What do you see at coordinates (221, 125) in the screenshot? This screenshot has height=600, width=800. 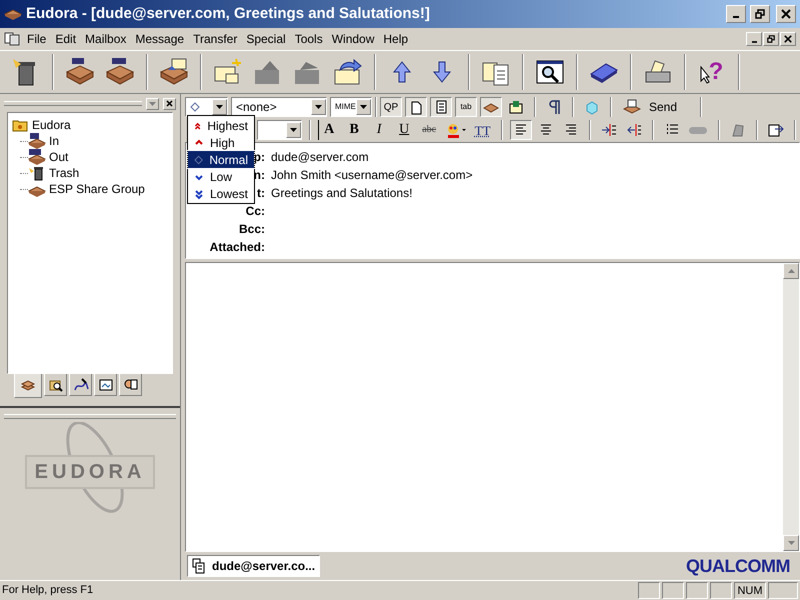 I see `priority-option: Highest` at bounding box center [221, 125].